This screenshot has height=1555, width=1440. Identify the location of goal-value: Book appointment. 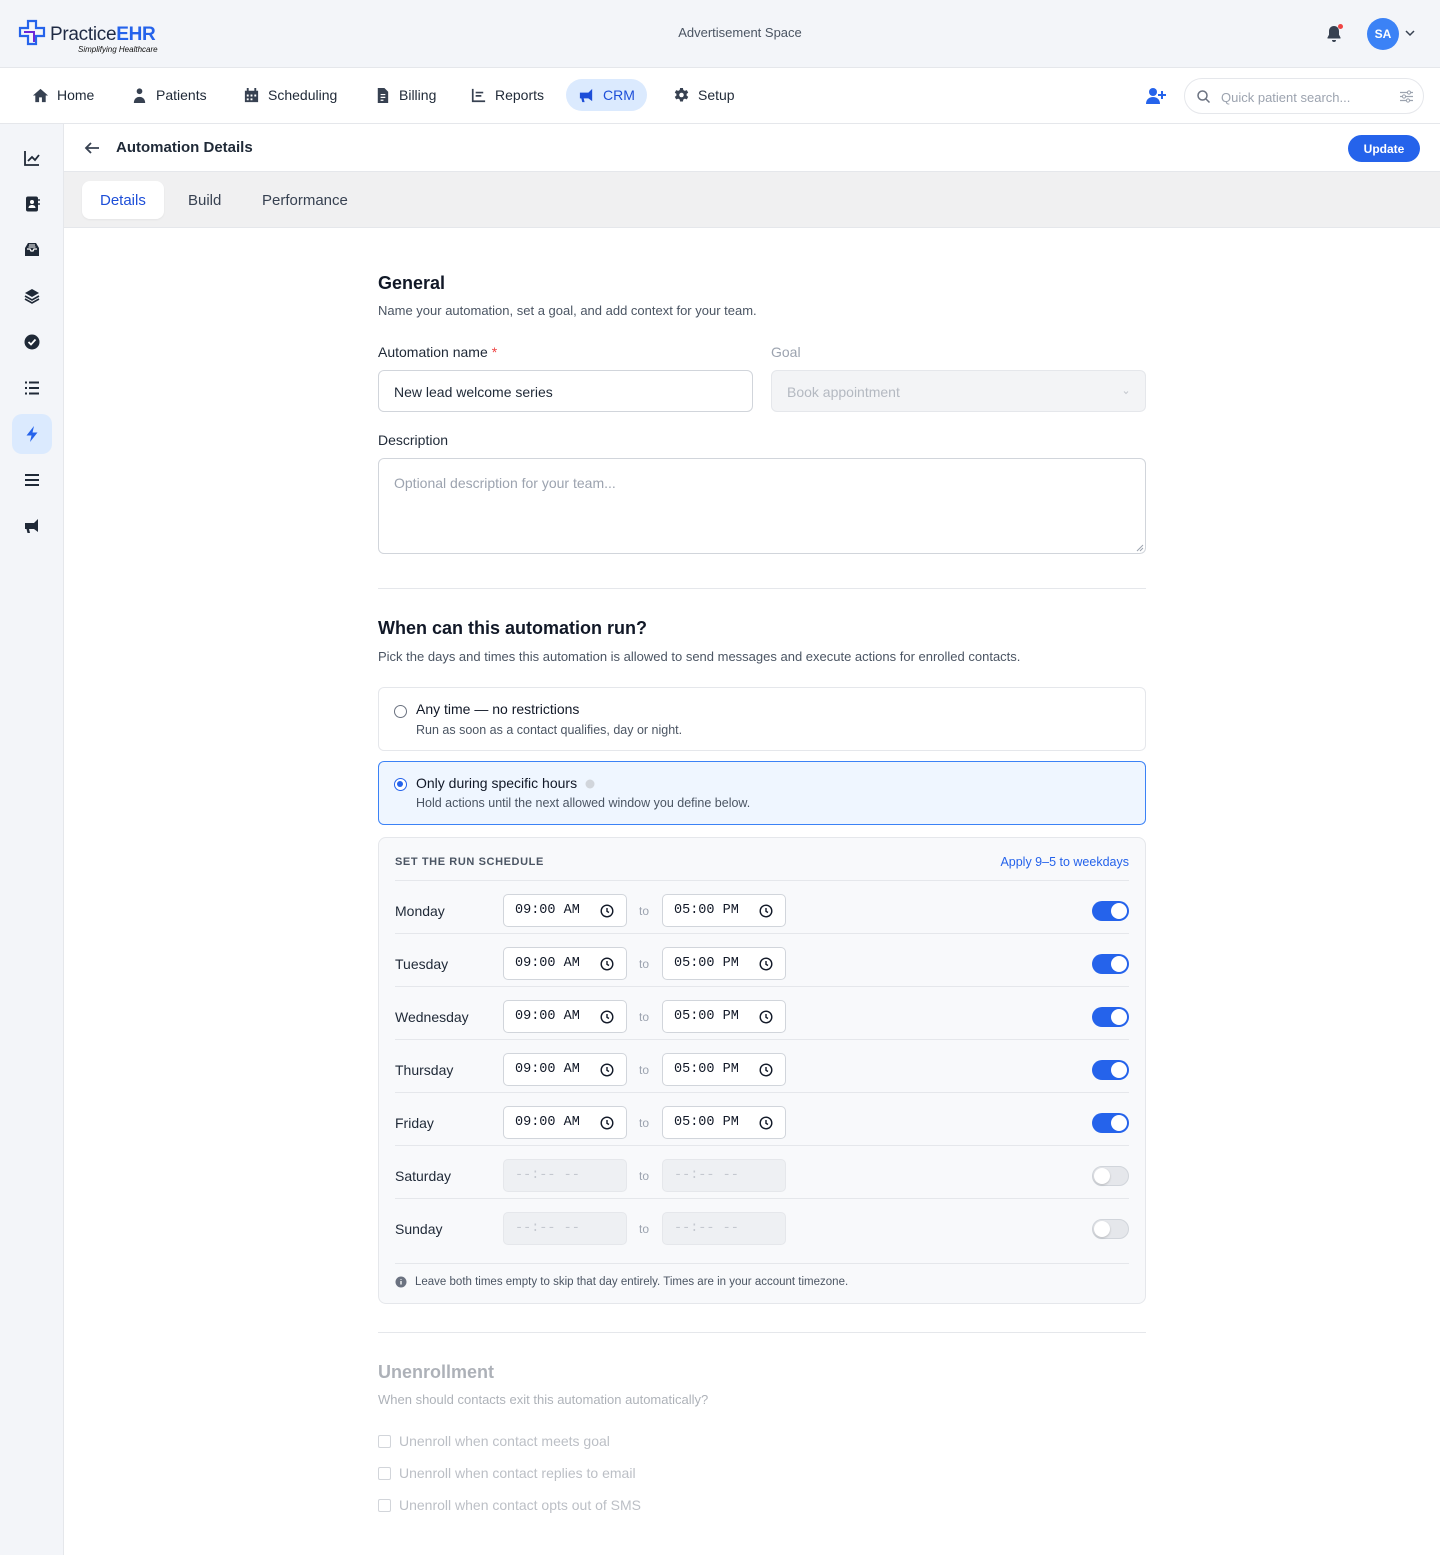
(843, 392).